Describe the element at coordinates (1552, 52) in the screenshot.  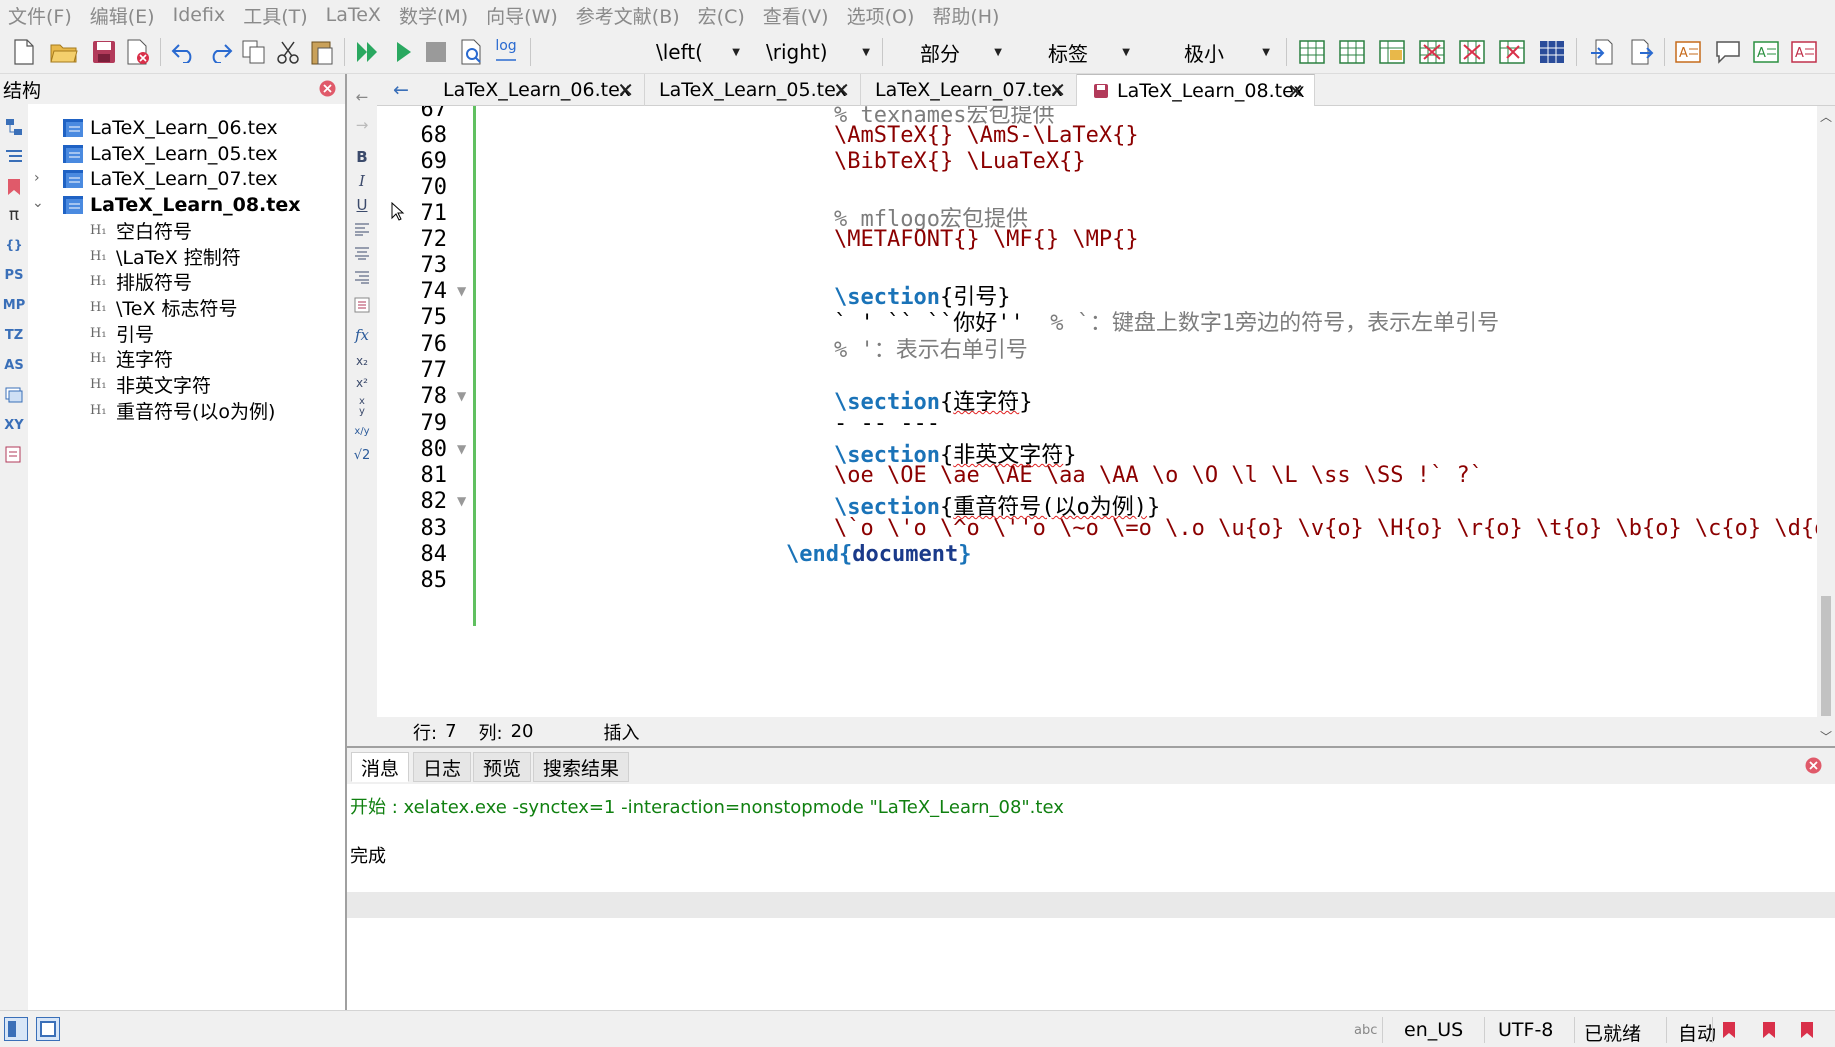
I see `table-format-icon` at that location.